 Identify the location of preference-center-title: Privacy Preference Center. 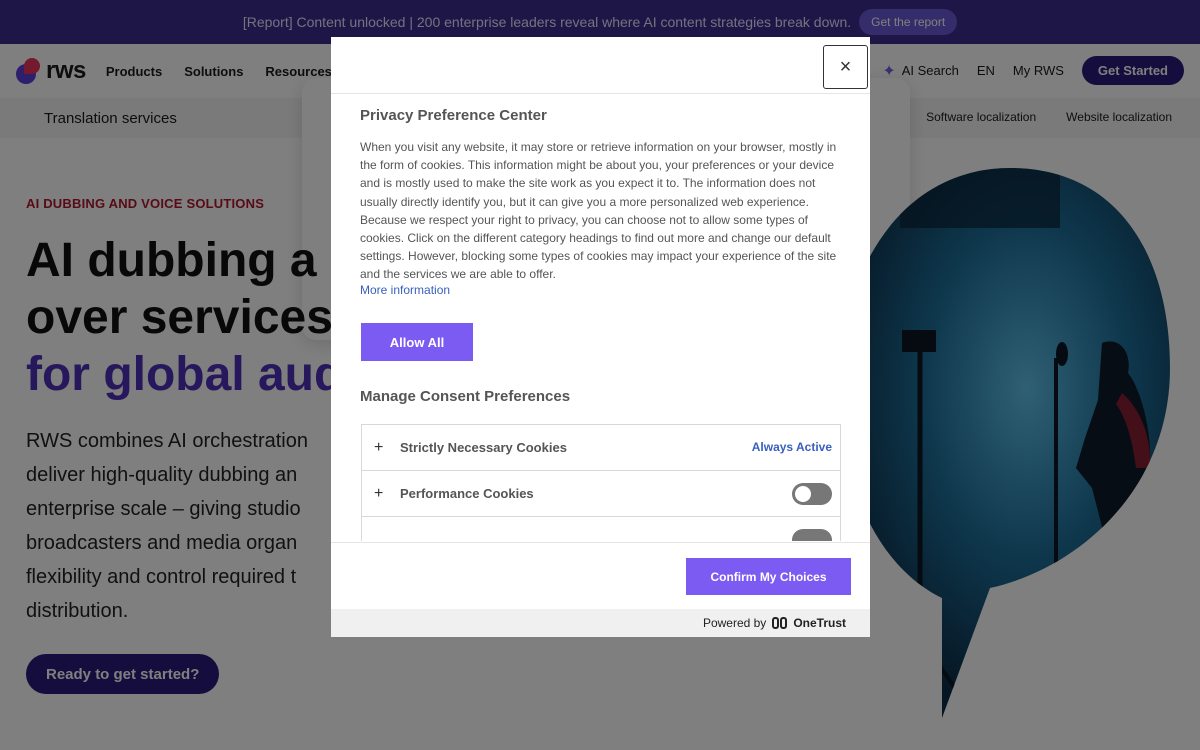
(453, 115).